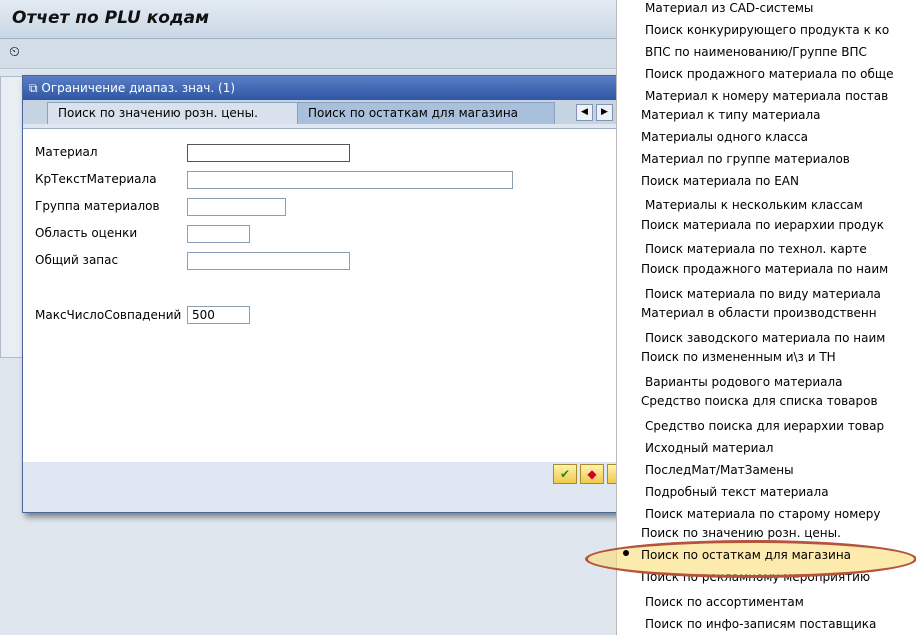 Image resolution: width=916 pixels, height=635 pixels. Describe the element at coordinates (763, 294) in the screenshot. I see `menu-item: Поиск материала по виду материала` at that location.